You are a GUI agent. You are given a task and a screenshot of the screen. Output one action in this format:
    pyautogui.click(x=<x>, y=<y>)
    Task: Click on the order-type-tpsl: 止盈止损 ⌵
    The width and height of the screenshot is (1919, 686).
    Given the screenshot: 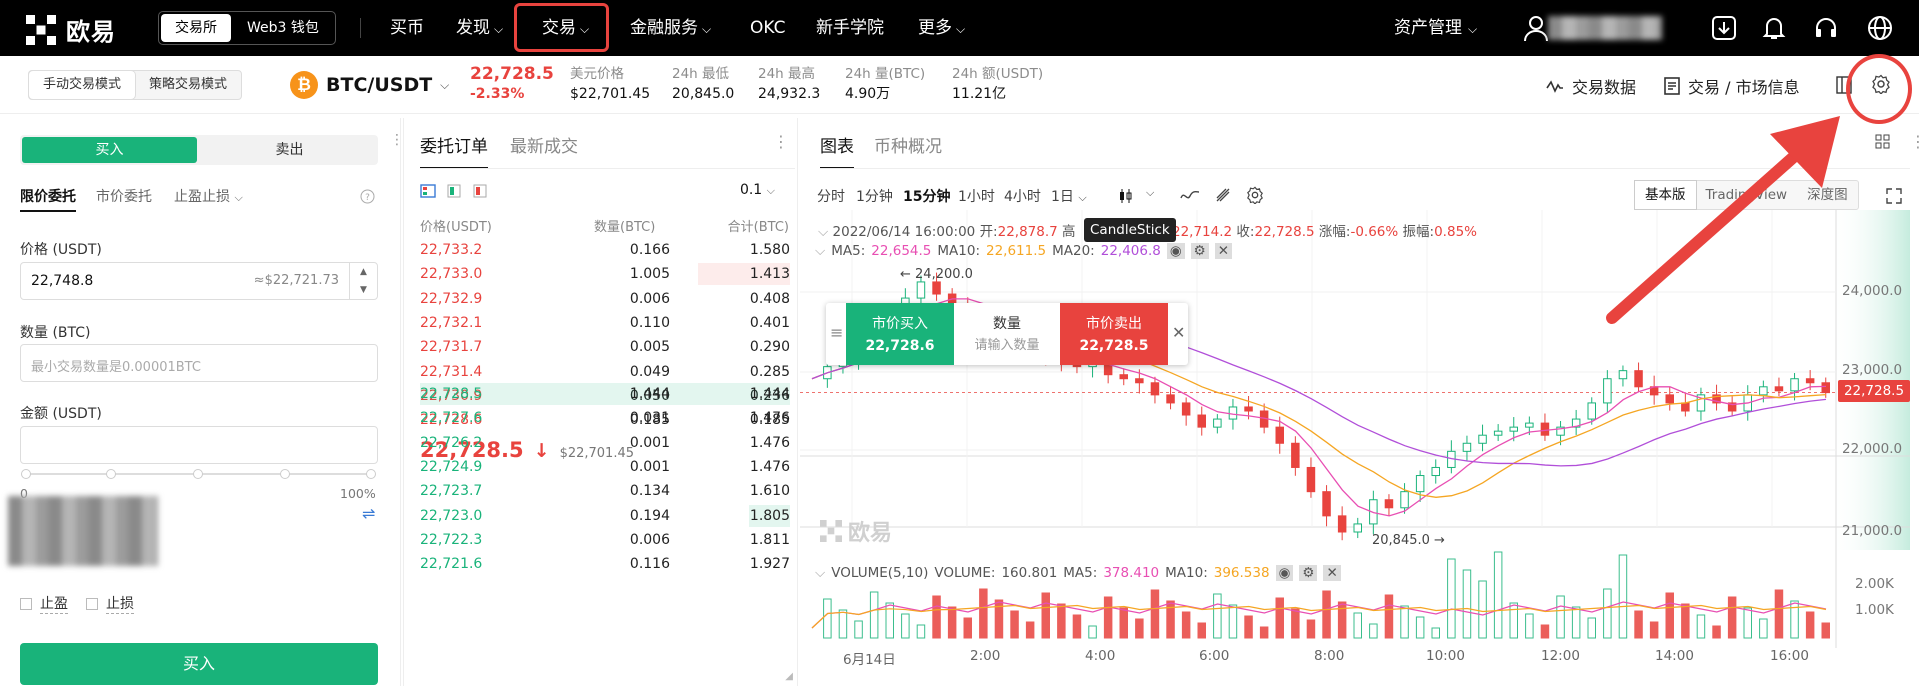 What is the action you would take?
    pyautogui.click(x=208, y=196)
    